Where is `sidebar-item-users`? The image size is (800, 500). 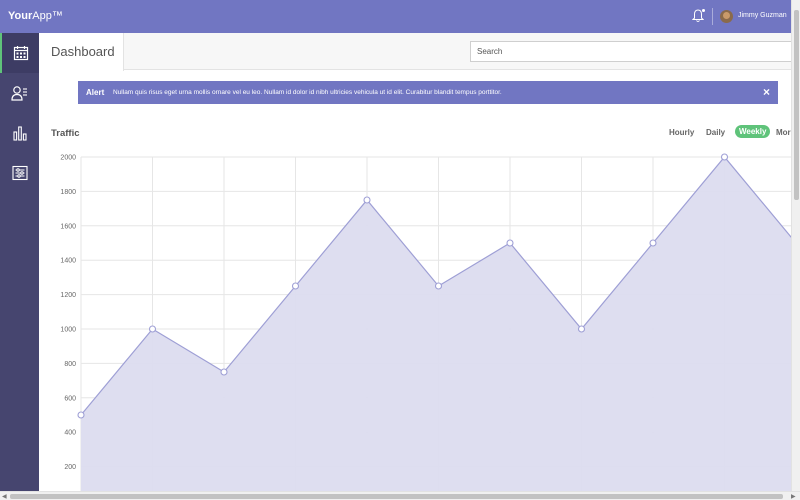
sidebar-item-users is located at coordinates (19, 93).